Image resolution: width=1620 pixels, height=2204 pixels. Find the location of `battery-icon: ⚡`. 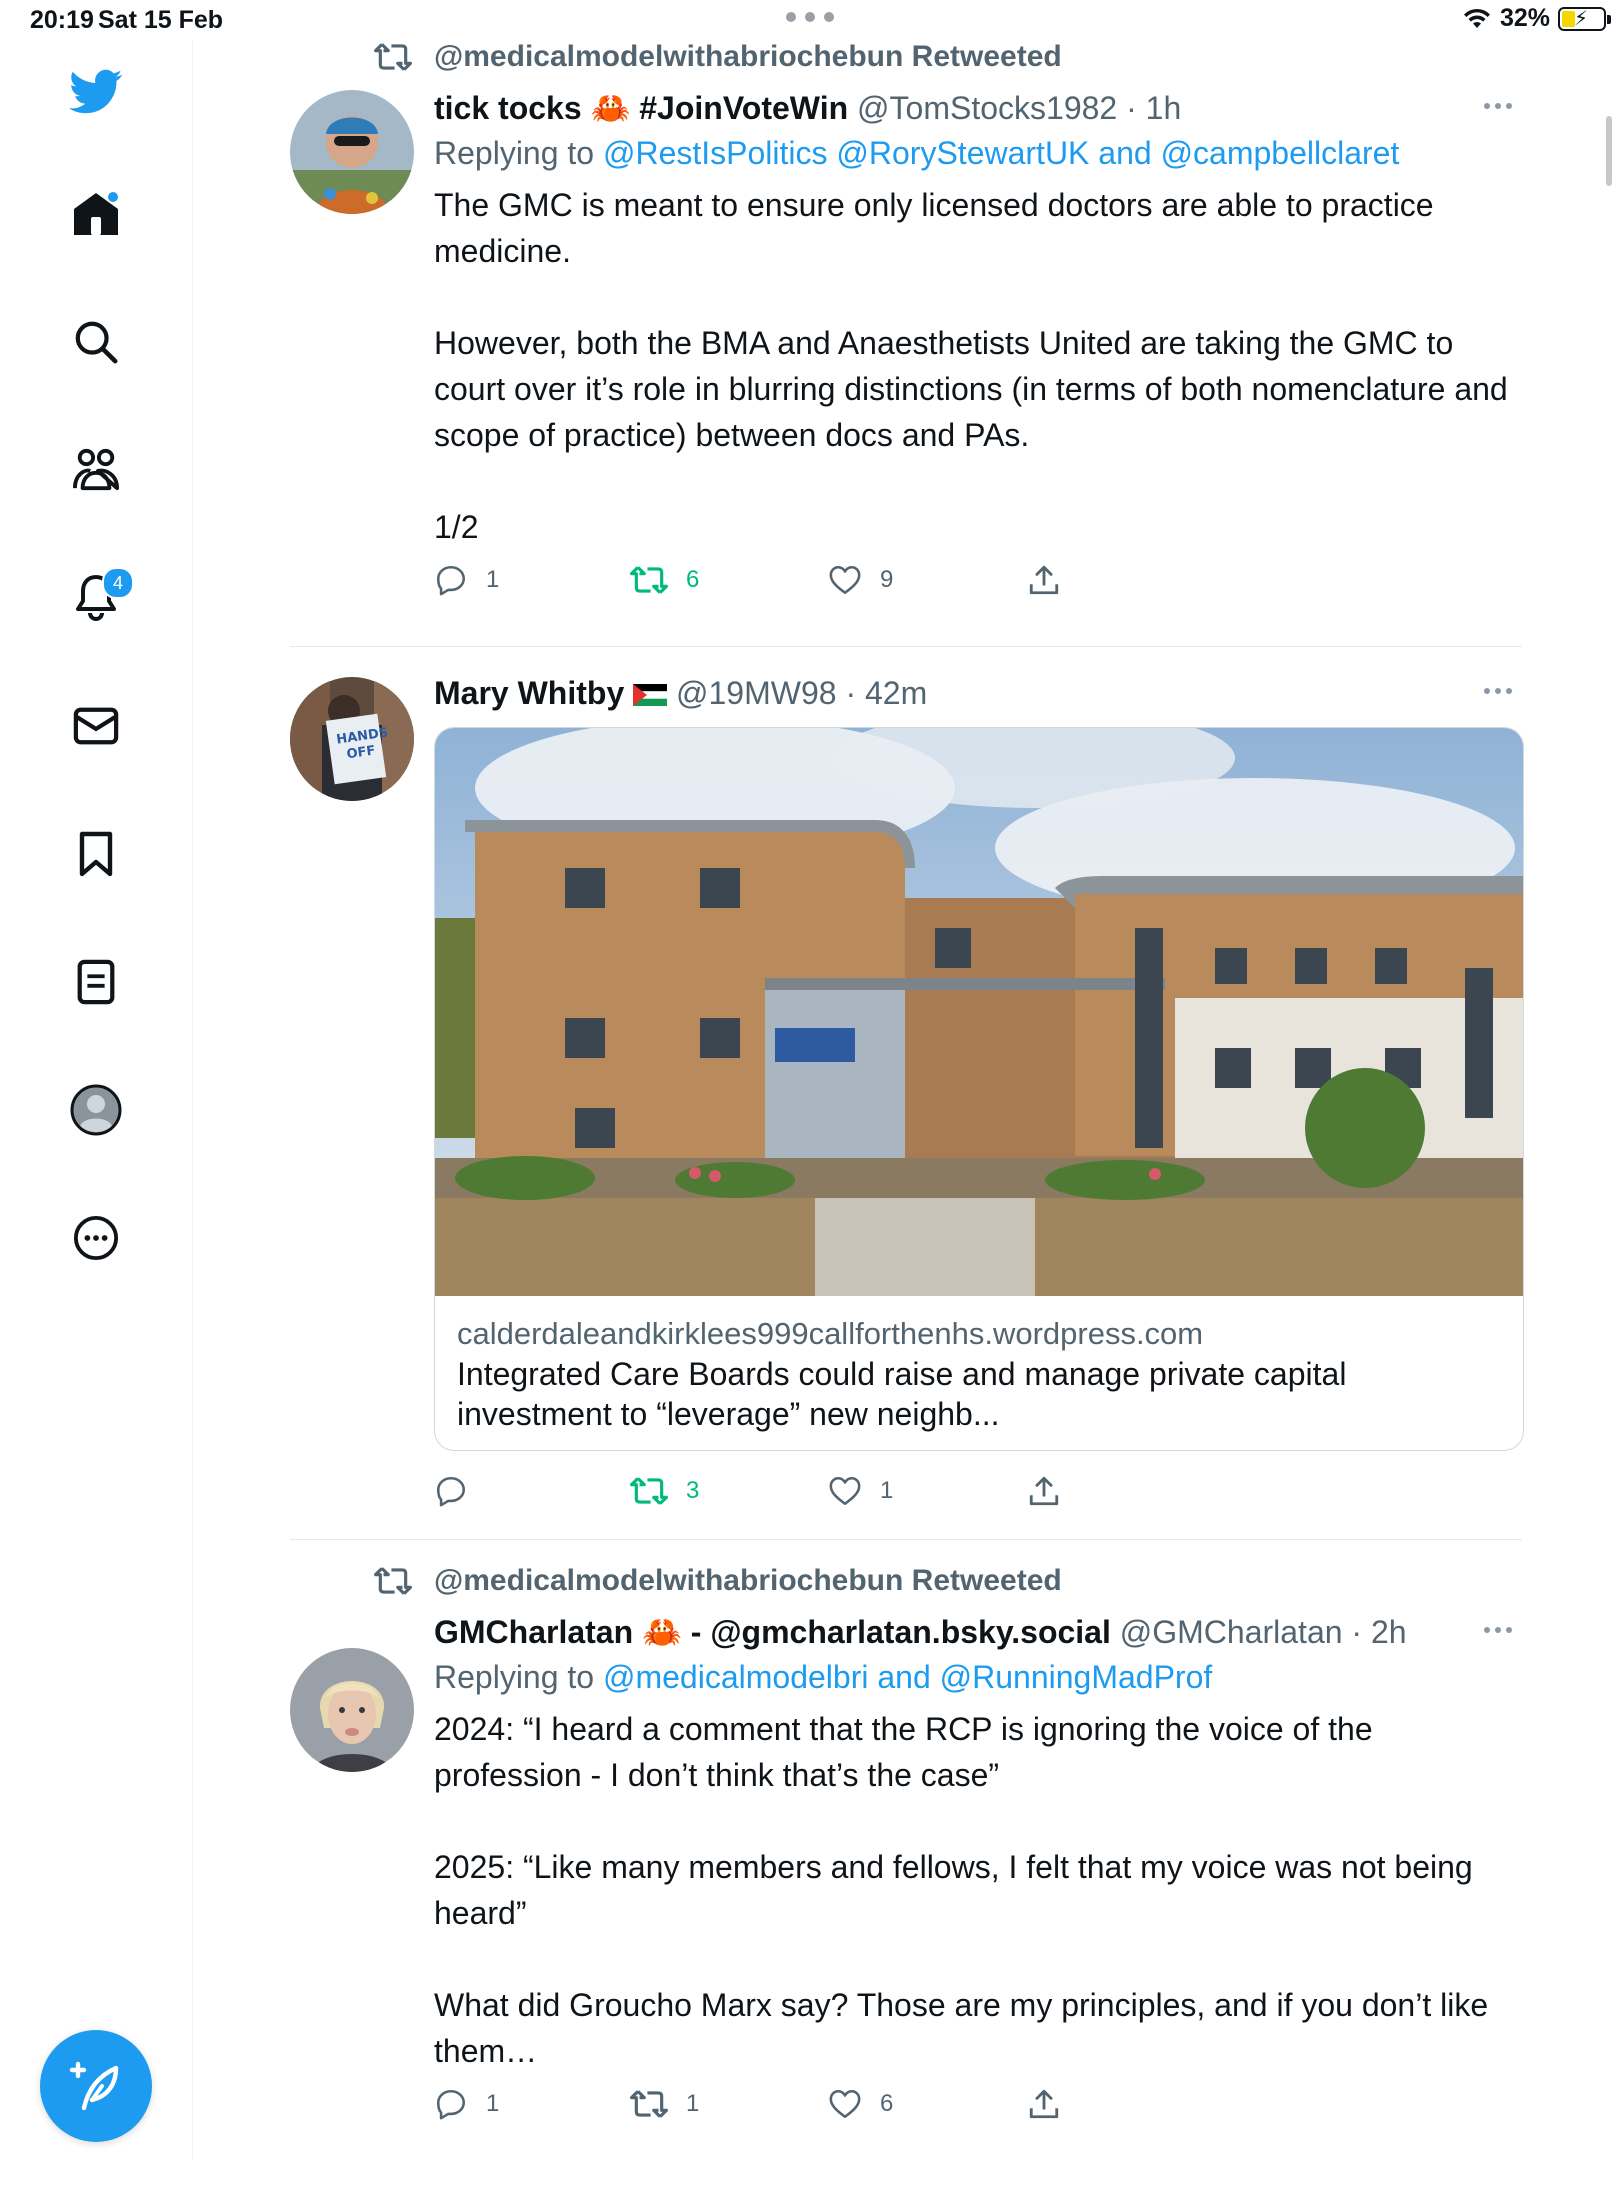

battery-icon: ⚡ is located at coordinates (1584, 18).